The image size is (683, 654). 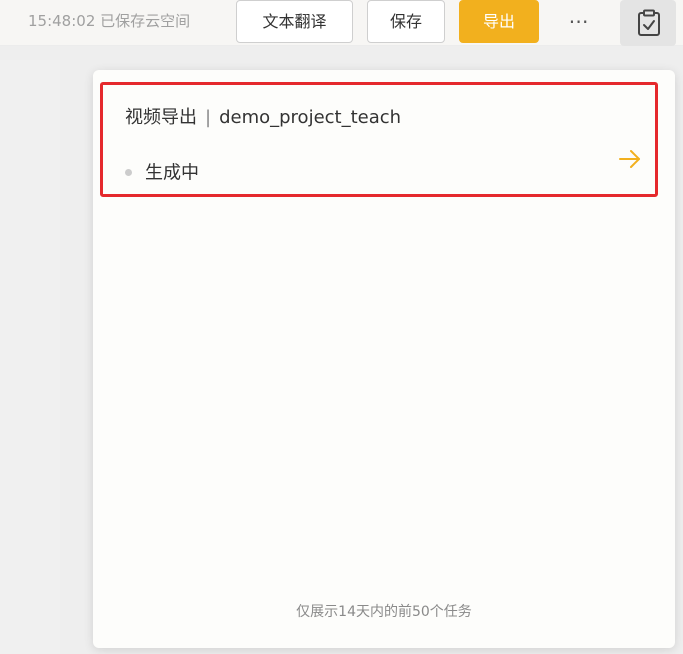 I want to click on task-list-button, so click(x=648, y=23).